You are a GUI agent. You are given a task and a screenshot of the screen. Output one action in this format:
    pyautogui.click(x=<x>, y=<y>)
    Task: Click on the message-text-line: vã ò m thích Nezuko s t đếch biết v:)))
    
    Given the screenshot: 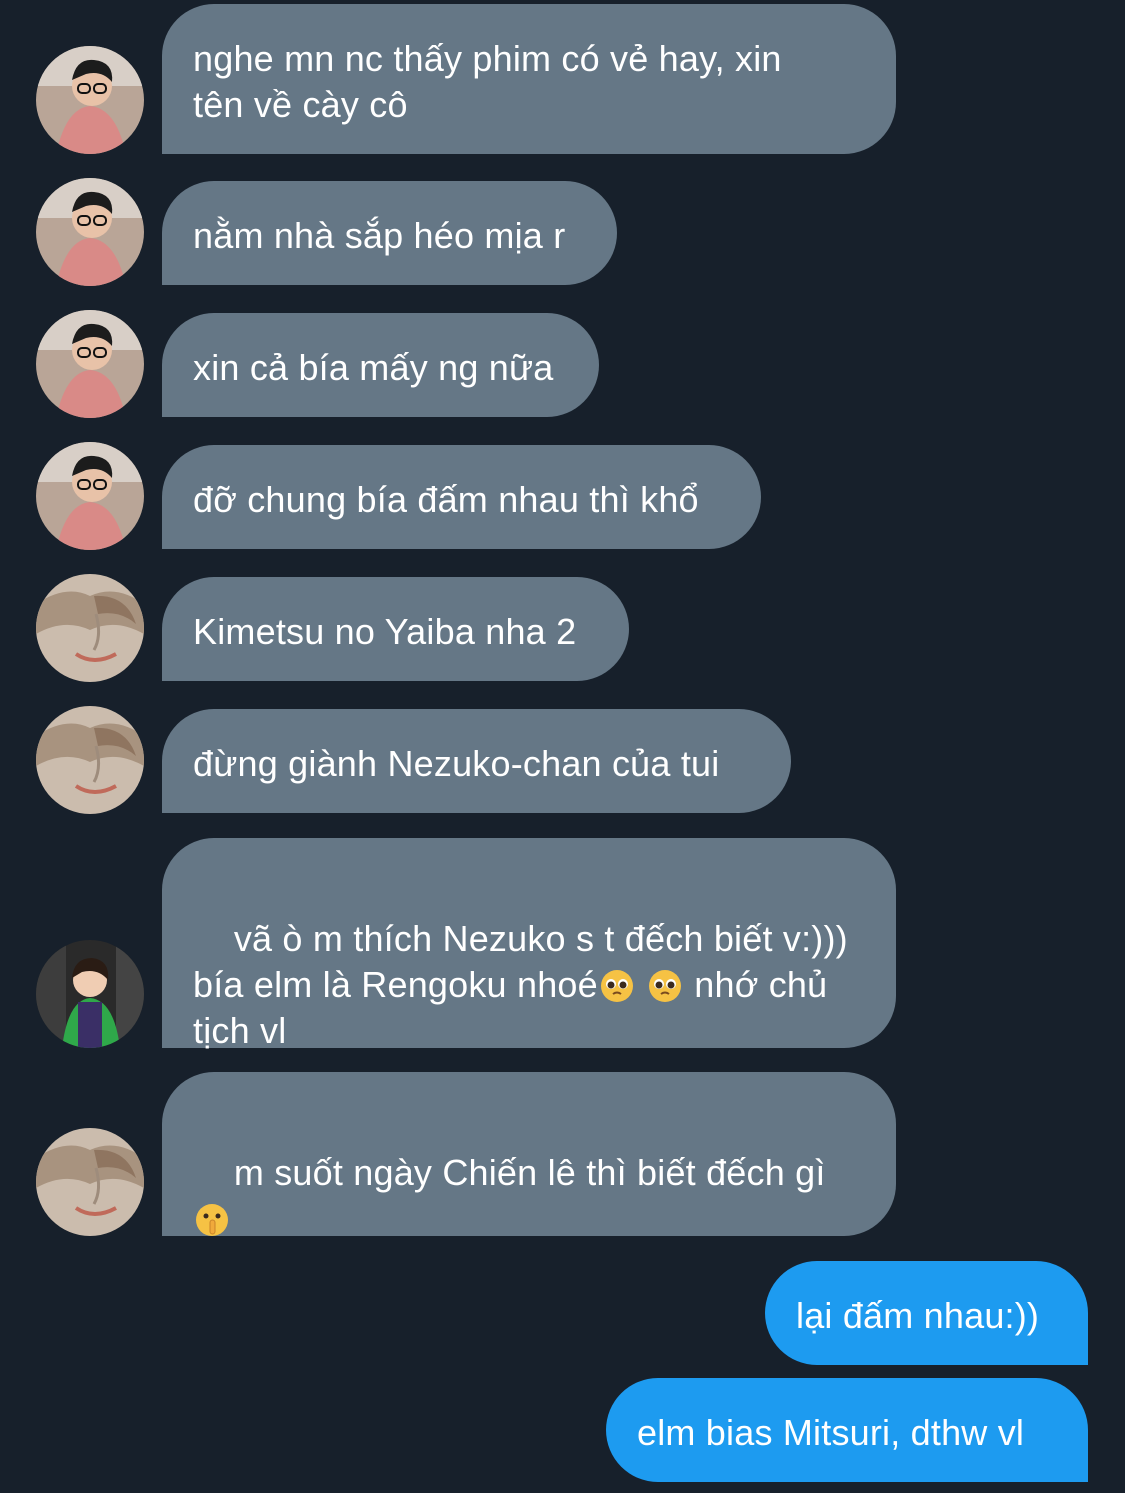 What is the action you would take?
    pyautogui.click(x=540, y=938)
    